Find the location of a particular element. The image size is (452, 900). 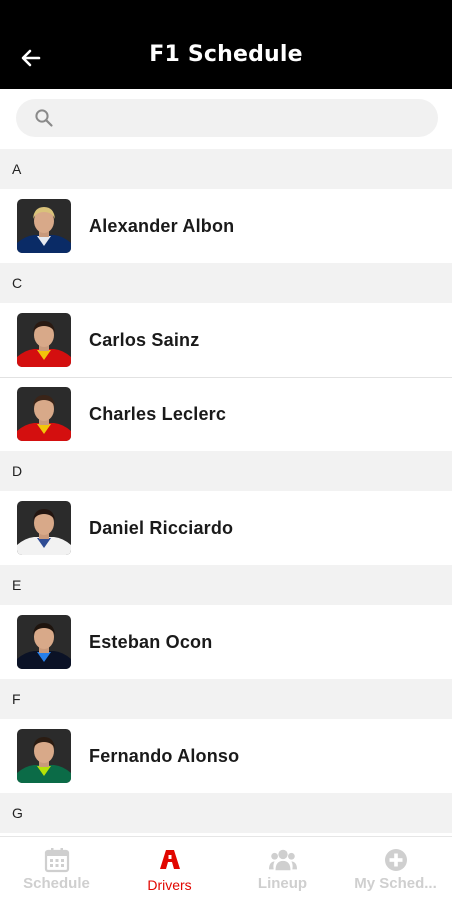

search-input is located at coordinates (246, 118).